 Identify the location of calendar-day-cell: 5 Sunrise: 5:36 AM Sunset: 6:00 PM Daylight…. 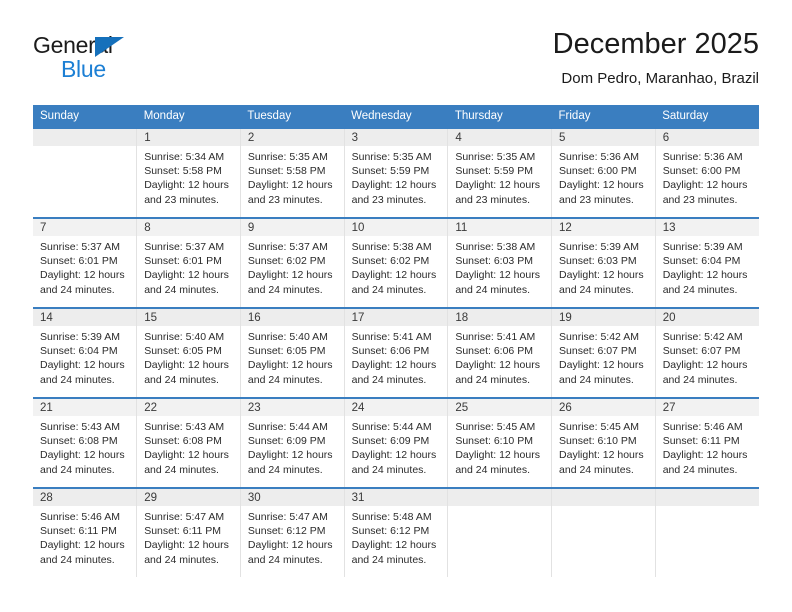
(603, 172).